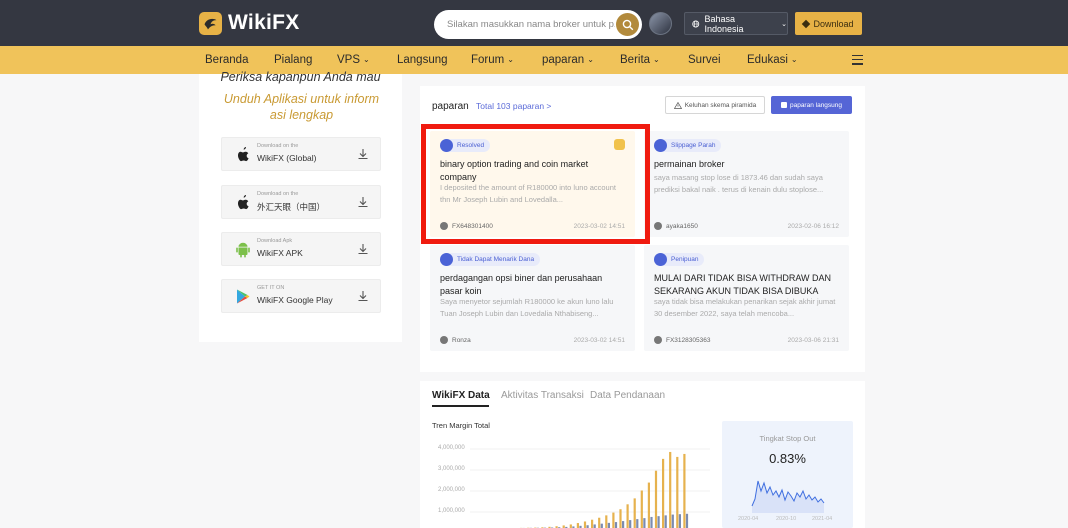  Describe the element at coordinates (696, 23) in the screenshot. I see `globe-icon` at that location.